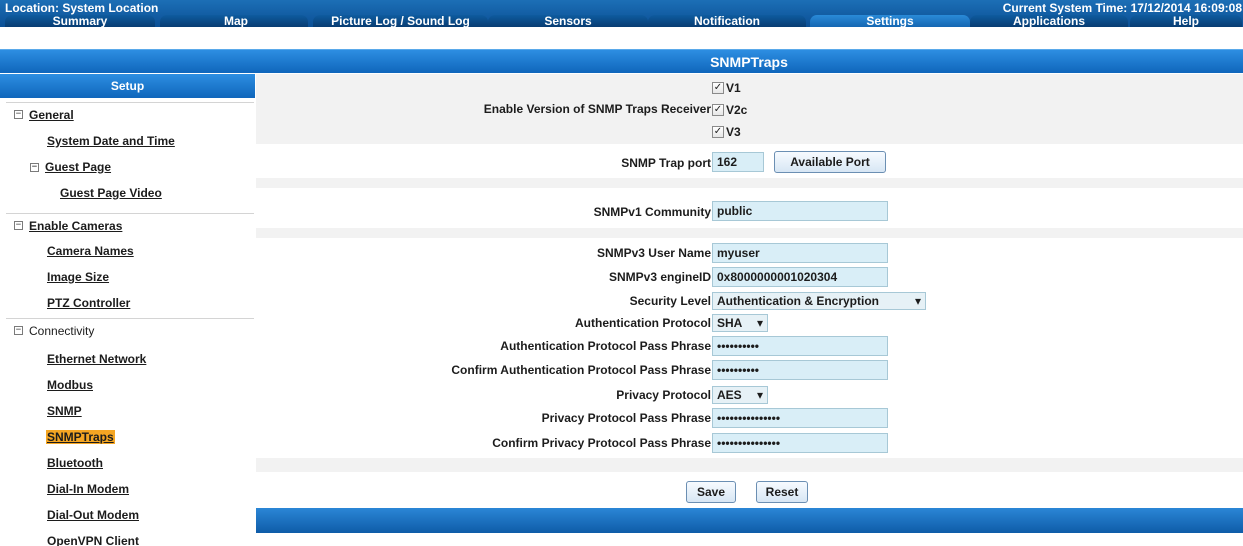  What do you see at coordinates (890, 21) in the screenshot?
I see `tab-settings: Settings` at bounding box center [890, 21].